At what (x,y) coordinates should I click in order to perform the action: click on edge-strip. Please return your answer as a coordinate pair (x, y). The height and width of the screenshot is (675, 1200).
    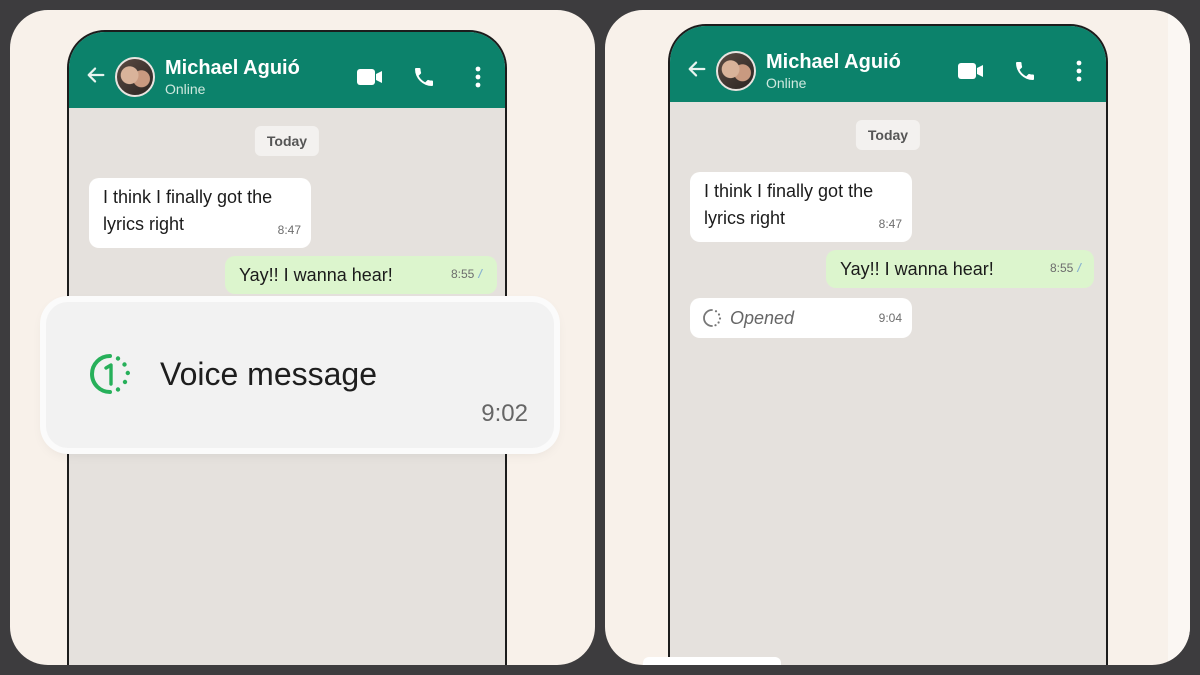
    Looking at the image, I should click on (1179, 337).